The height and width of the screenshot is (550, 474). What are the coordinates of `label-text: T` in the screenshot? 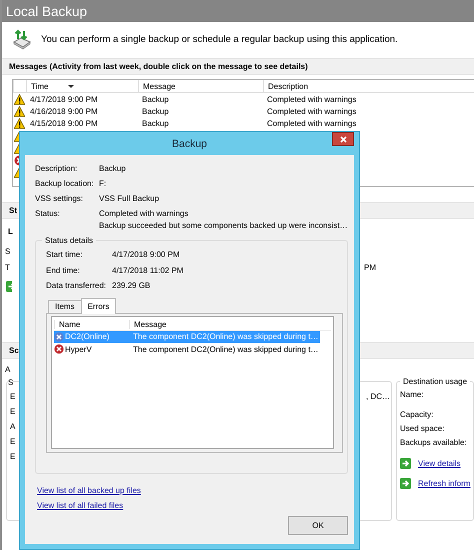 It's located at (7, 267).